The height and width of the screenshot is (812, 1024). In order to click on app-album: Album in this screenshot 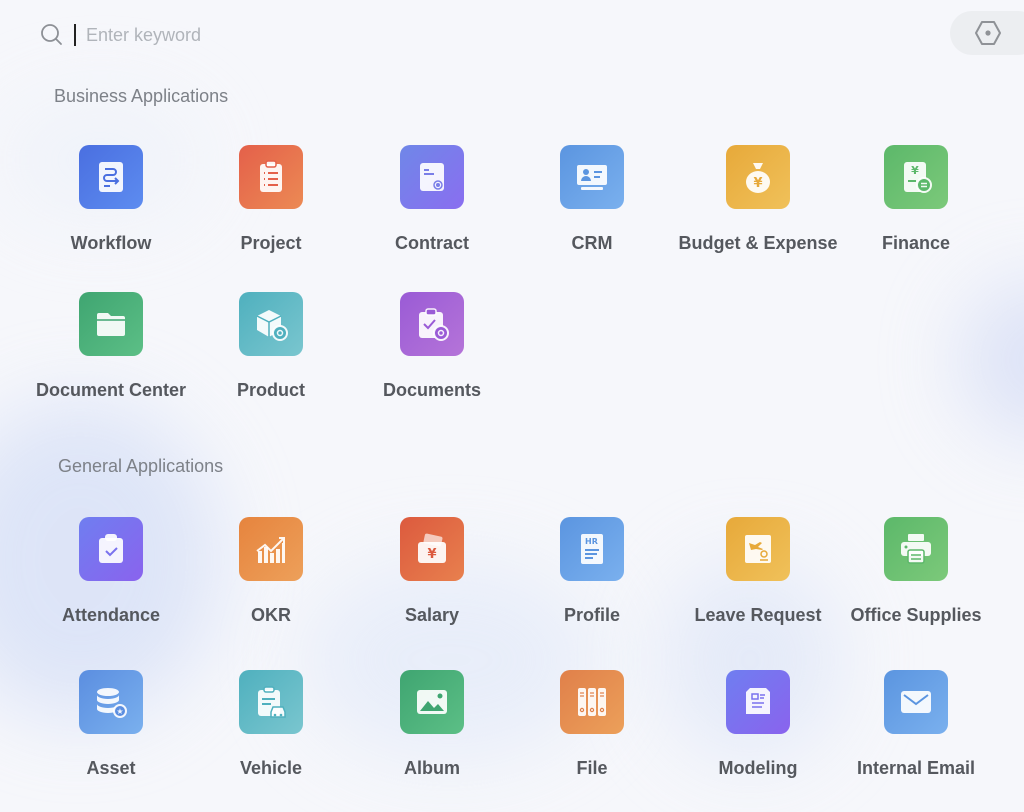, I will do `click(432, 724)`.